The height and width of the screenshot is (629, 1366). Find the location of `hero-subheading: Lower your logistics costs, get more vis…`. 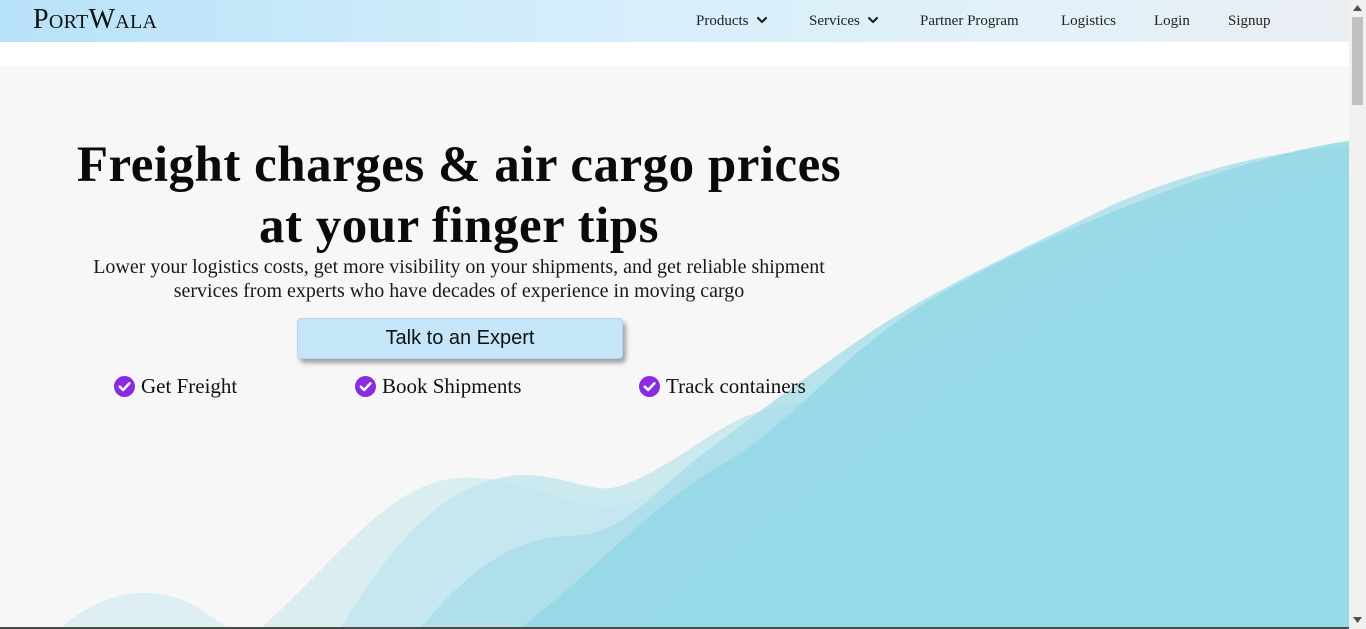

hero-subheading: Lower your logistics costs, get more vis… is located at coordinates (459, 279).